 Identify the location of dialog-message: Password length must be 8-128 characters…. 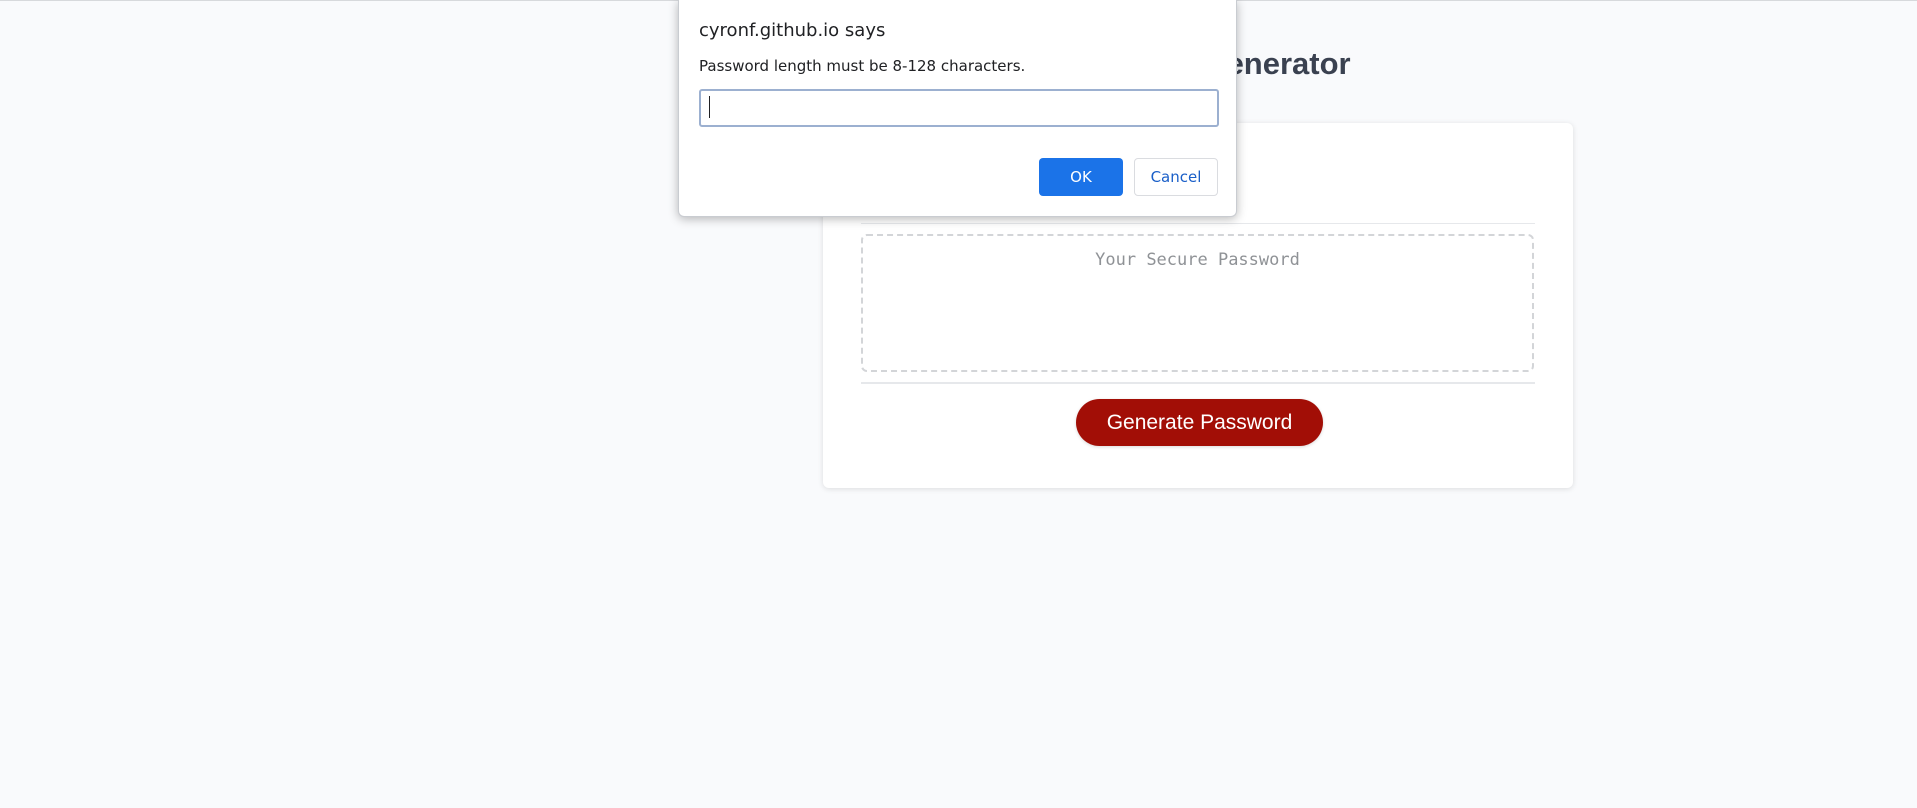
(862, 66).